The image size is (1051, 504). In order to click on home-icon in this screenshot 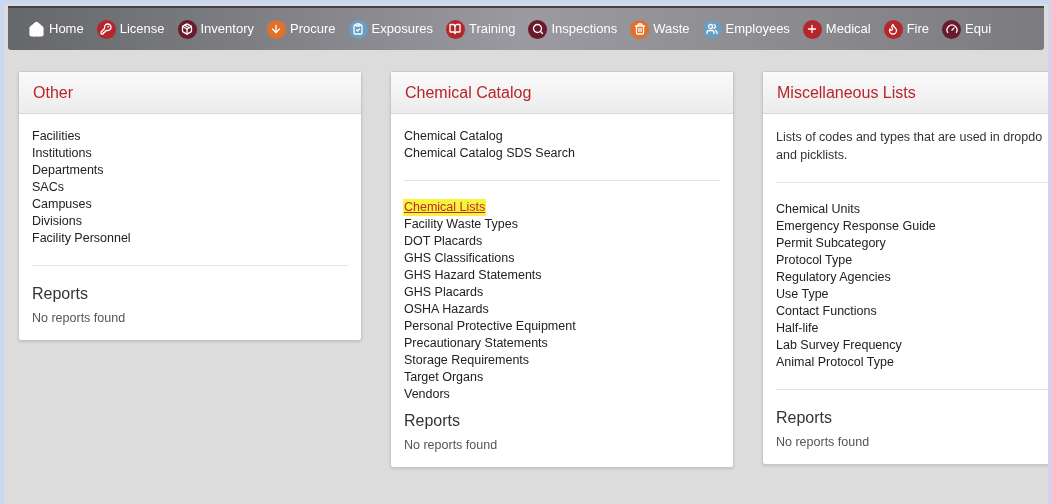, I will do `click(36, 29)`.